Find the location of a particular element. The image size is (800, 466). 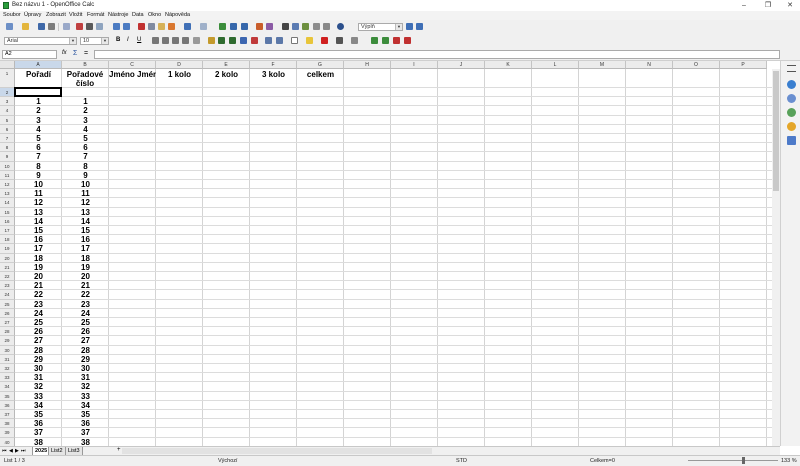

percent-format-icon is located at coordinates (221, 40).